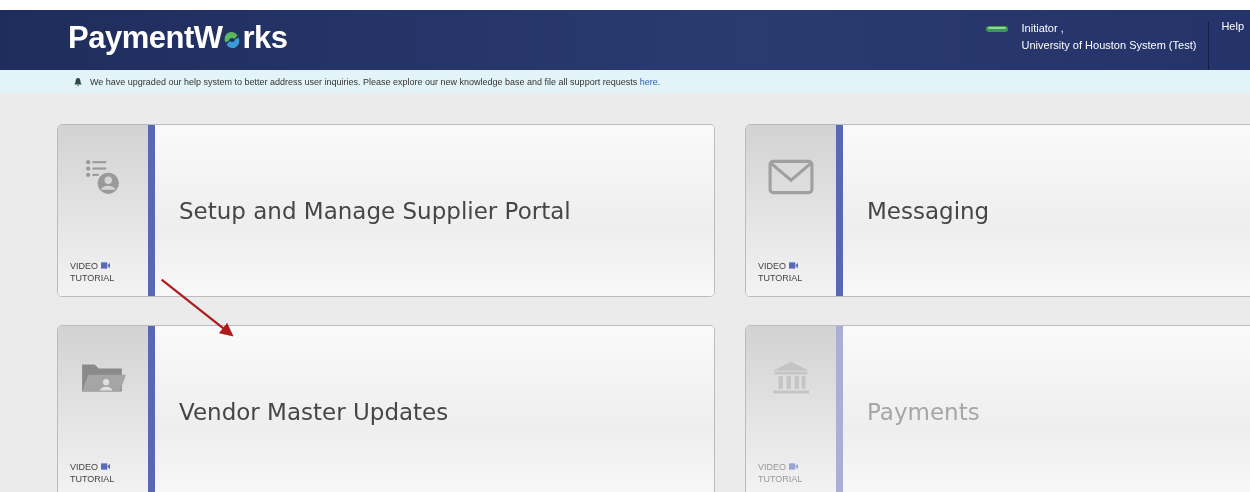 This screenshot has height=492, width=1250. What do you see at coordinates (1229, 21) in the screenshot?
I see `help-link: Help` at bounding box center [1229, 21].